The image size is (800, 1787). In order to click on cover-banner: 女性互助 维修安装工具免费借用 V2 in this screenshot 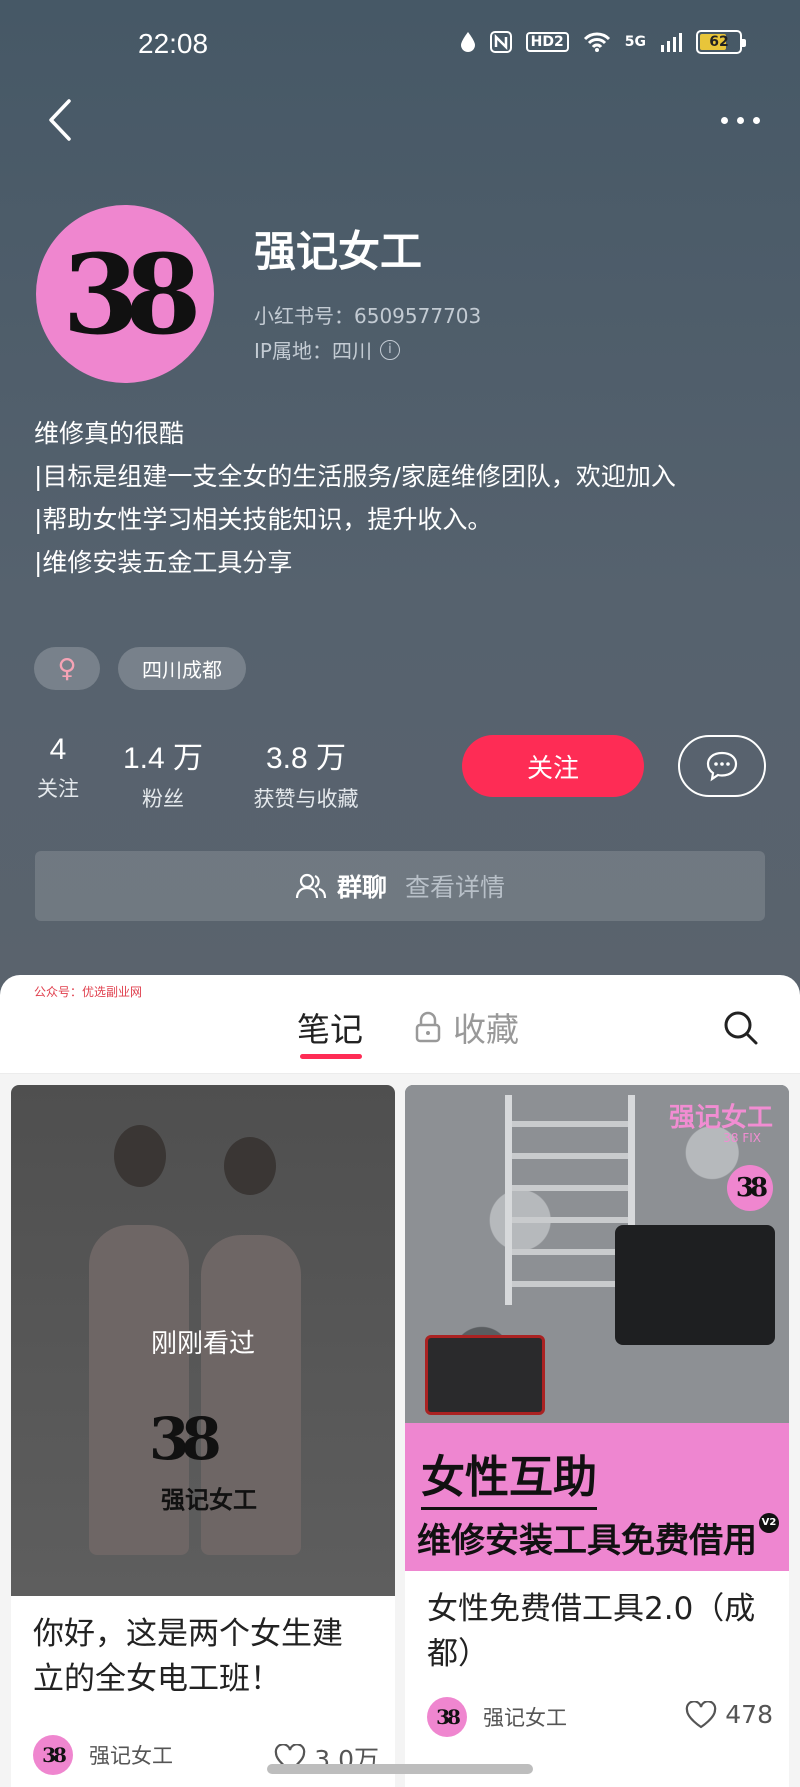, I will do `click(597, 1497)`.